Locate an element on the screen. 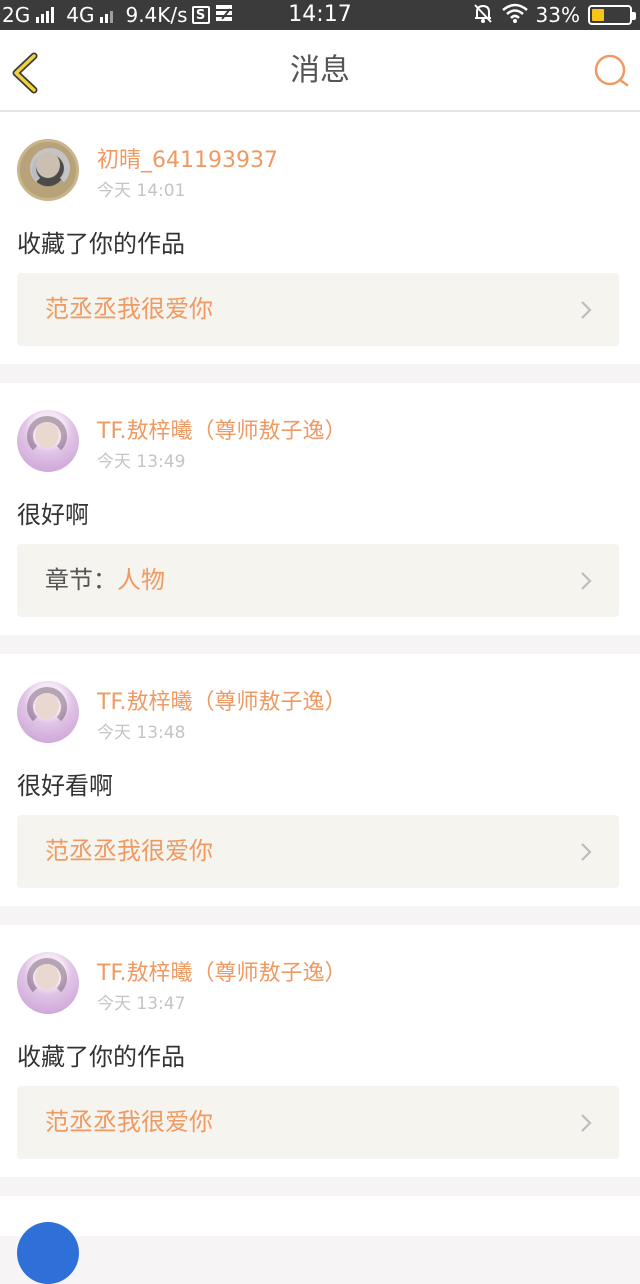 The height and width of the screenshot is (1284, 640). battery-fill is located at coordinates (598, 15).